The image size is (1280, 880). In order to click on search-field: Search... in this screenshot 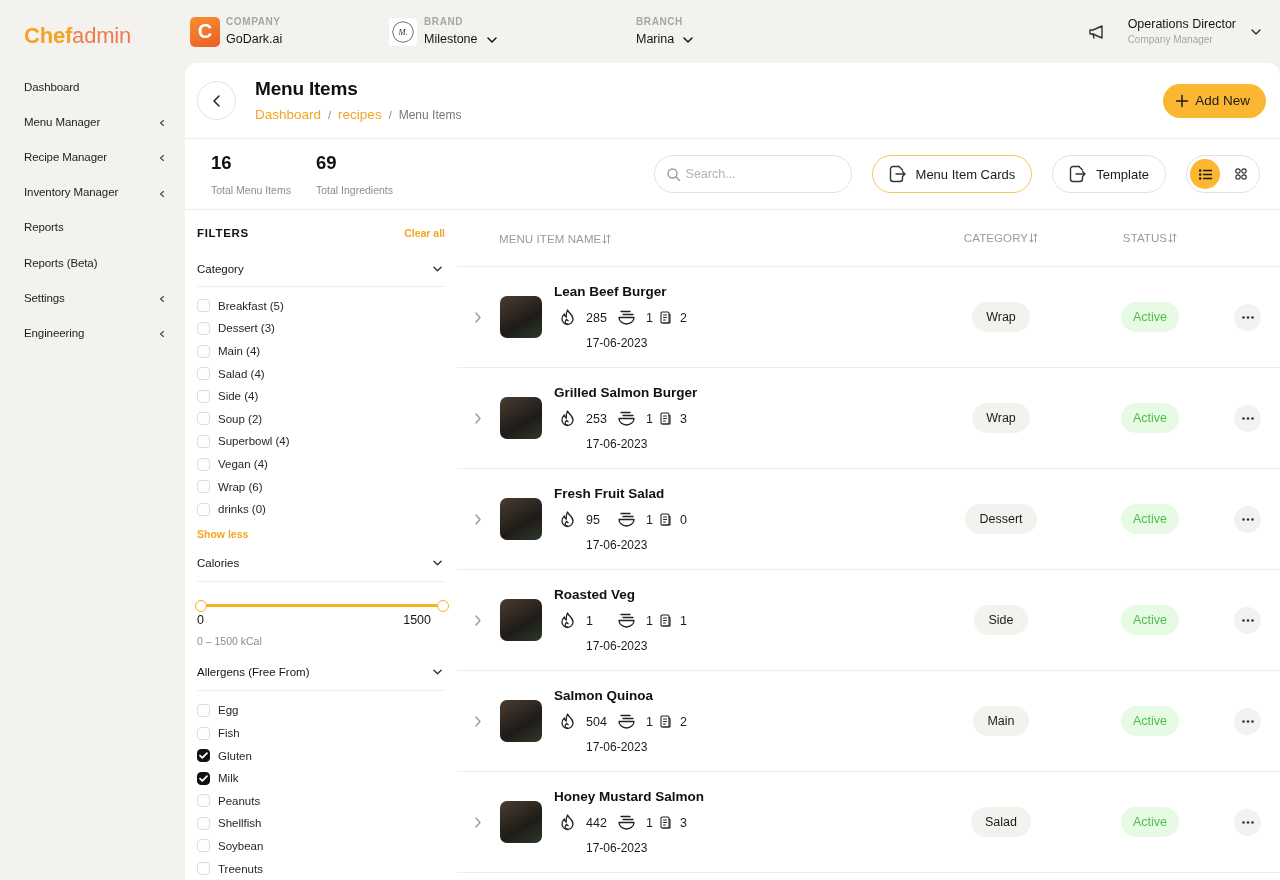, I will do `click(752, 174)`.